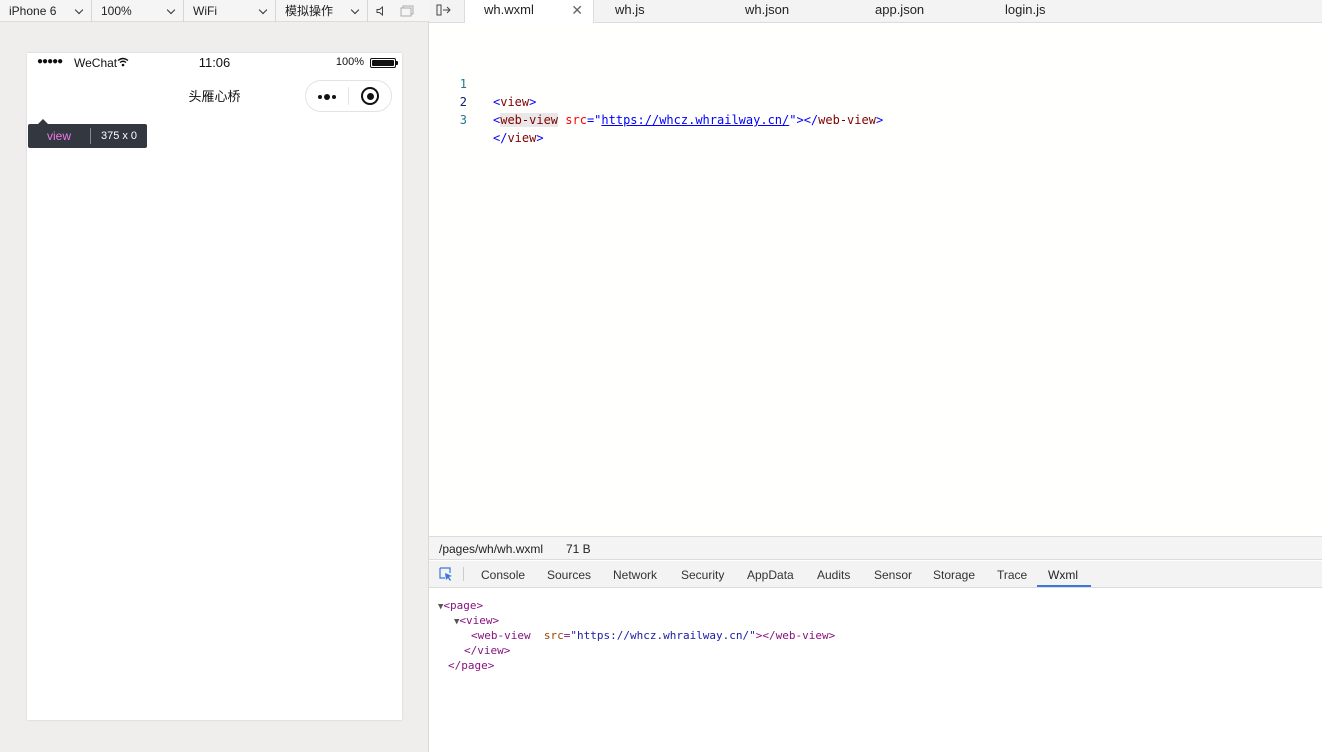 The width and height of the screenshot is (1322, 752). I want to click on code-content: </view>, so click(518, 138).